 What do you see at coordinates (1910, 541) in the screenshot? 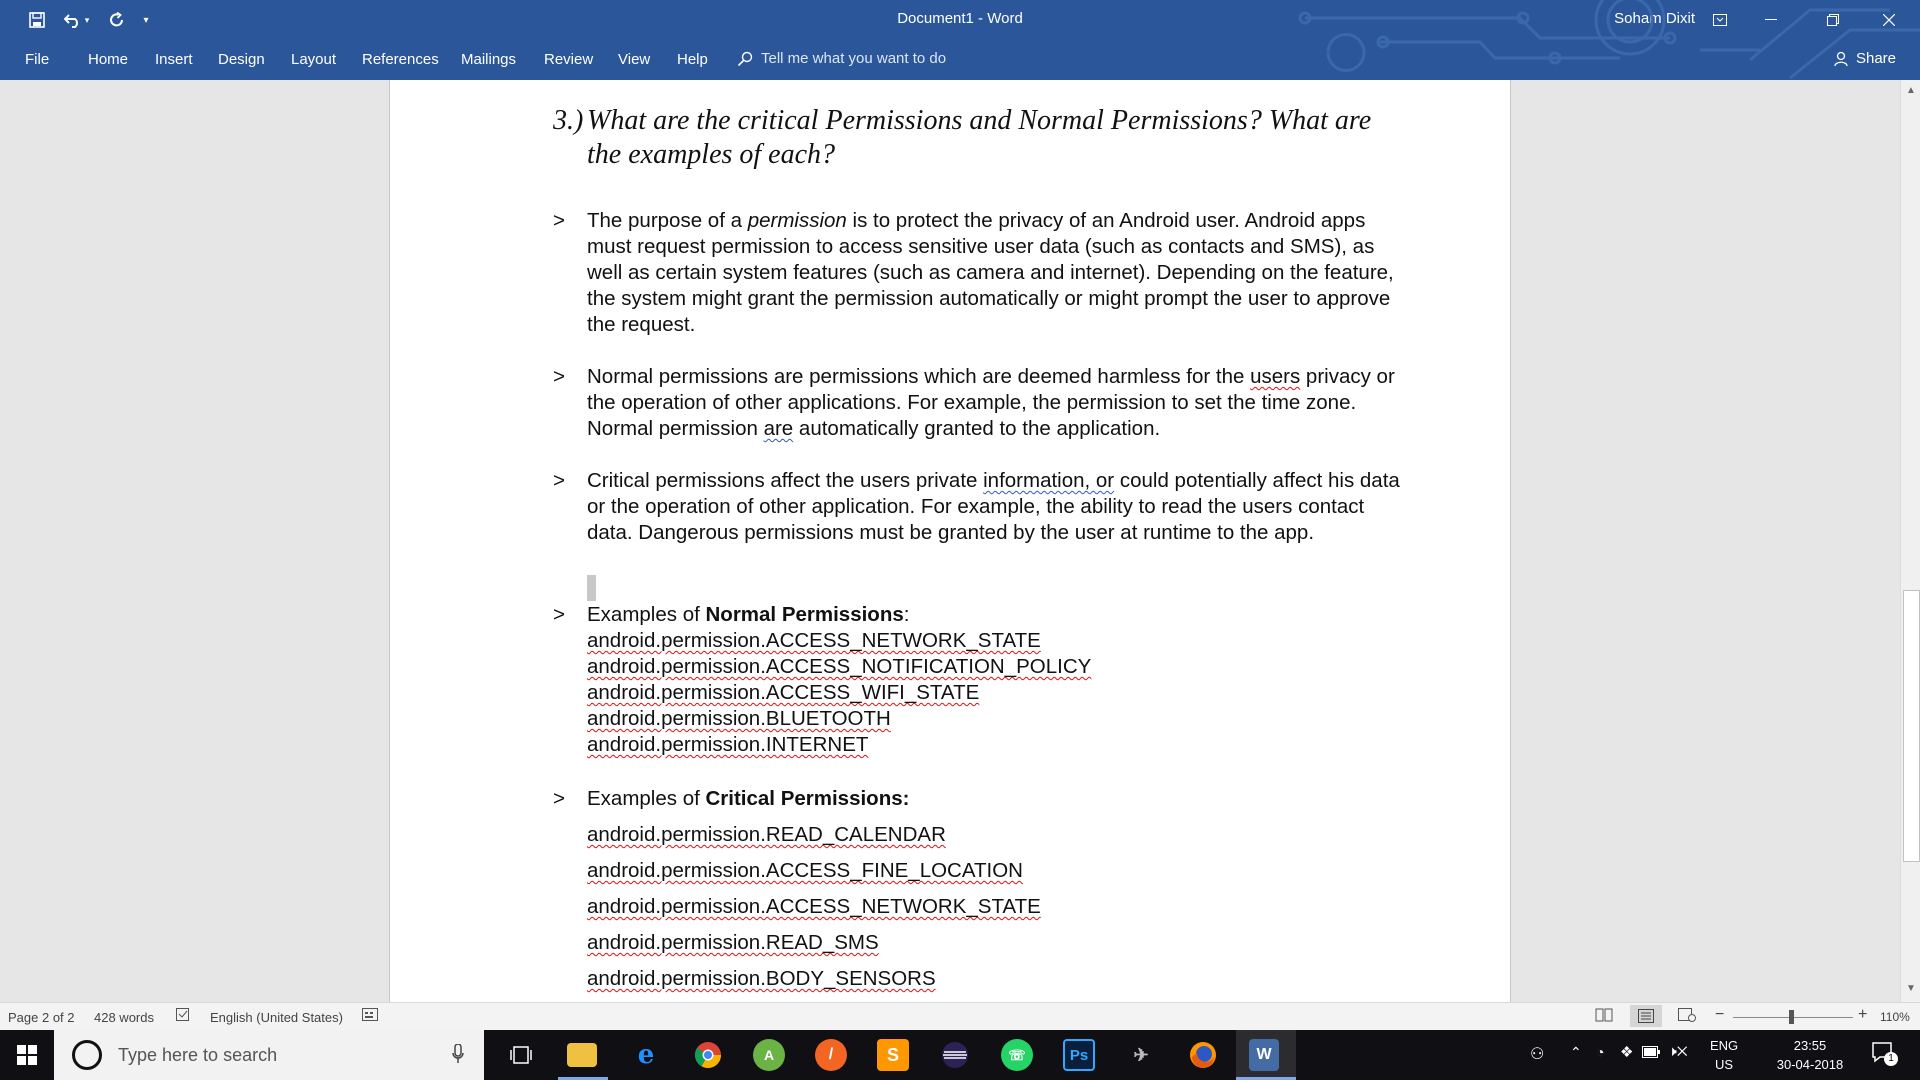
I see `vertical-scrollbar: ▲ ▼` at bounding box center [1910, 541].